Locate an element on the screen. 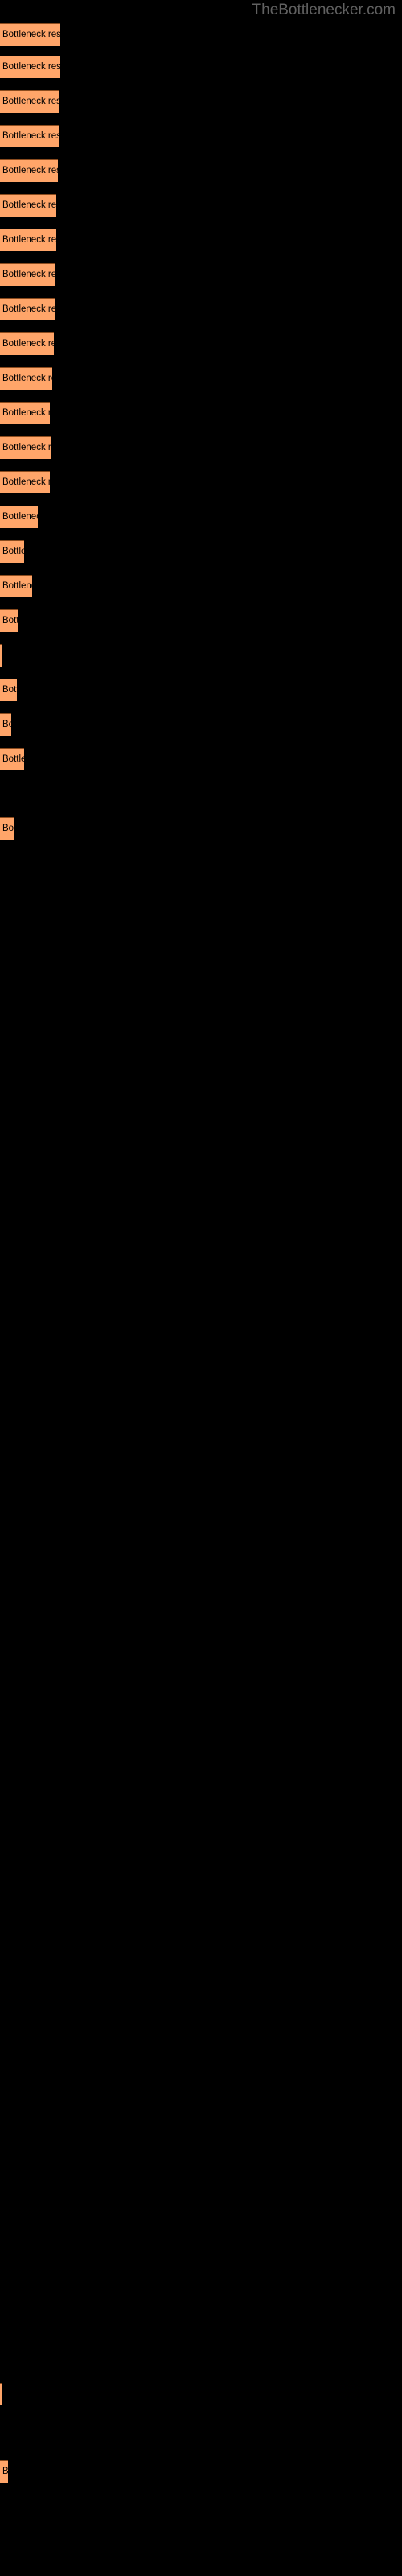 The width and height of the screenshot is (402, 2576). bar-24: Bottleneck result is located at coordinates (7, 828).